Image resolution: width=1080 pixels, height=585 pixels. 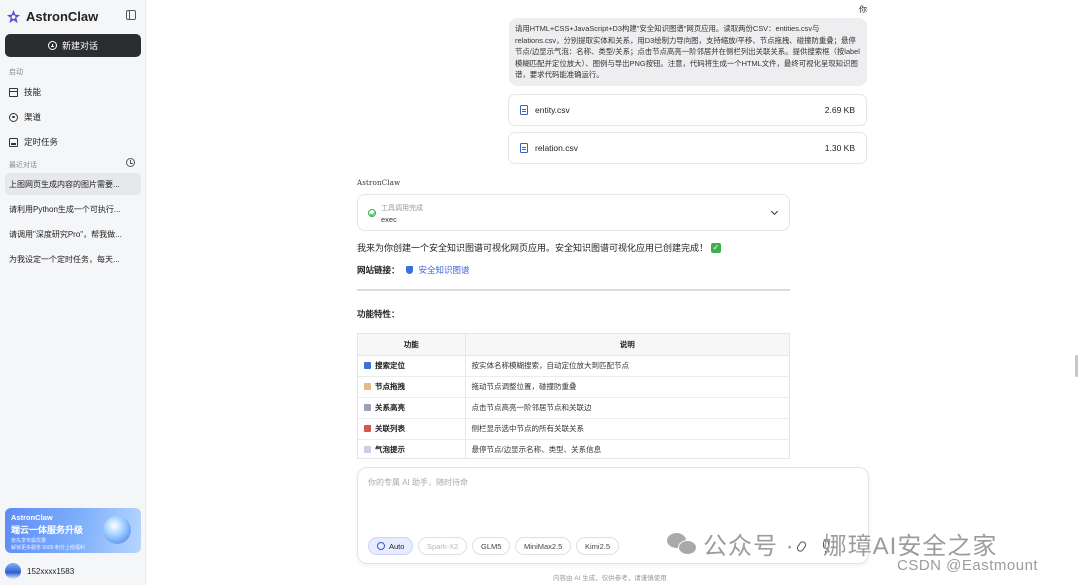 I want to click on brand: AstronClaw, so click(x=52, y=16).